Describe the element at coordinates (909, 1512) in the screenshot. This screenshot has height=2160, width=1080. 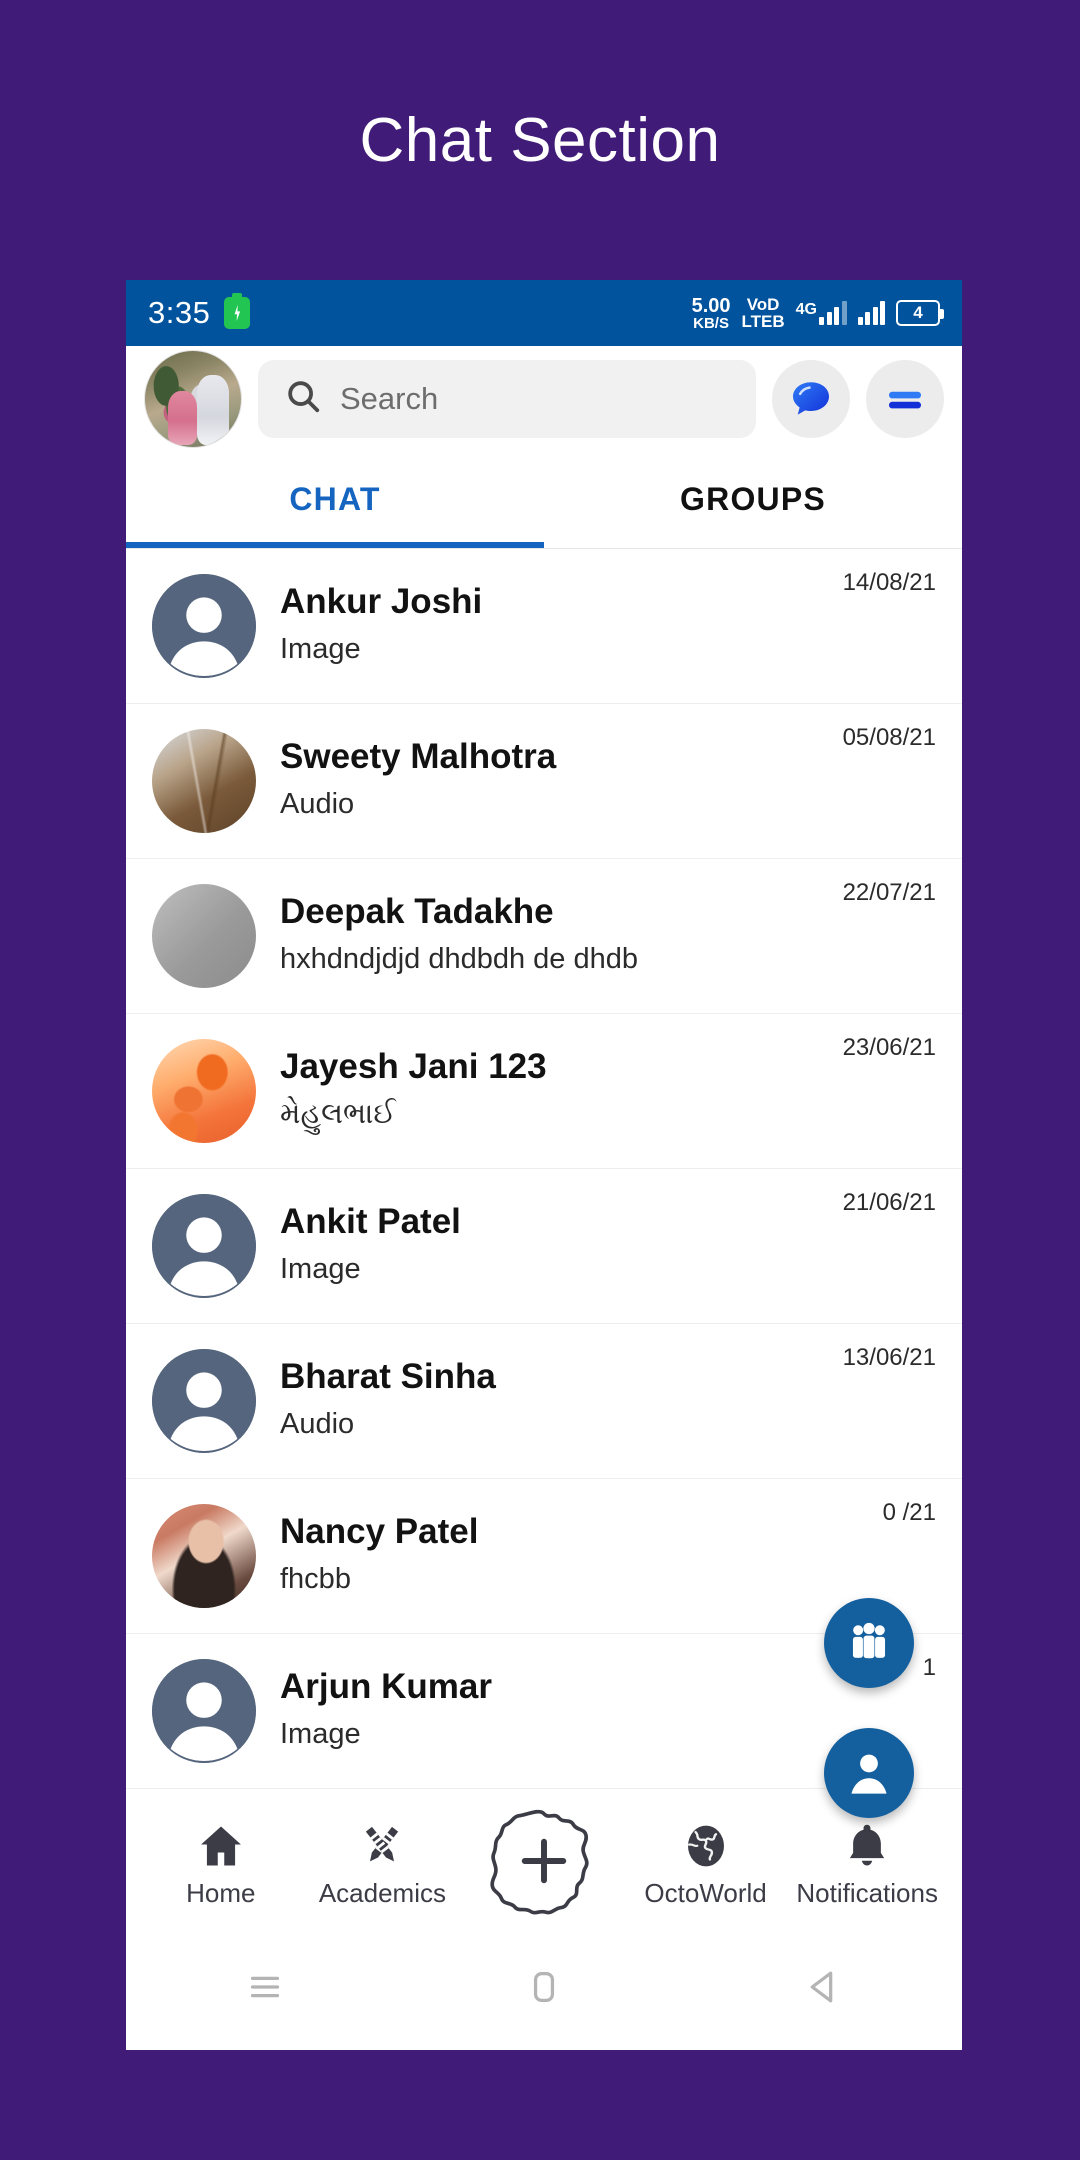
I see `chat-date: 0 /21` at that location.